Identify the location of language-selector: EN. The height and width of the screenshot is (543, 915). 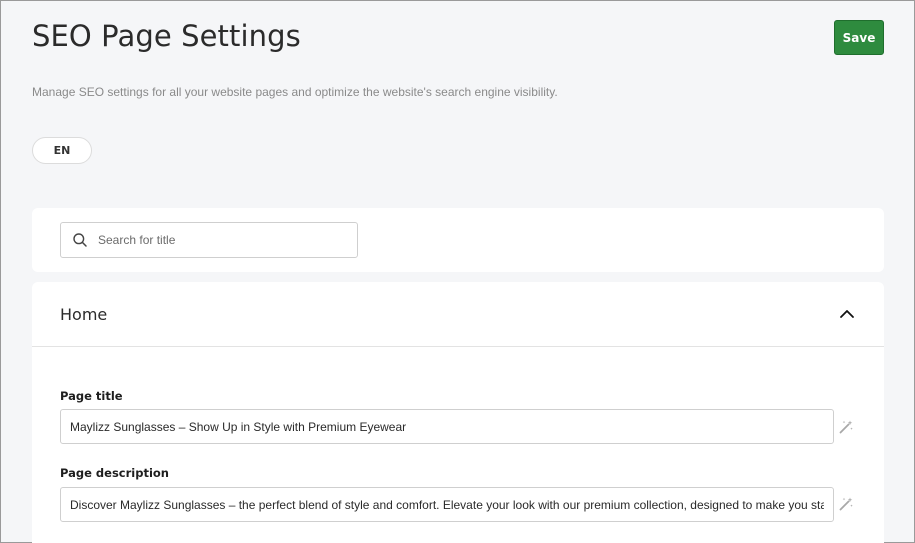
(62, 150).